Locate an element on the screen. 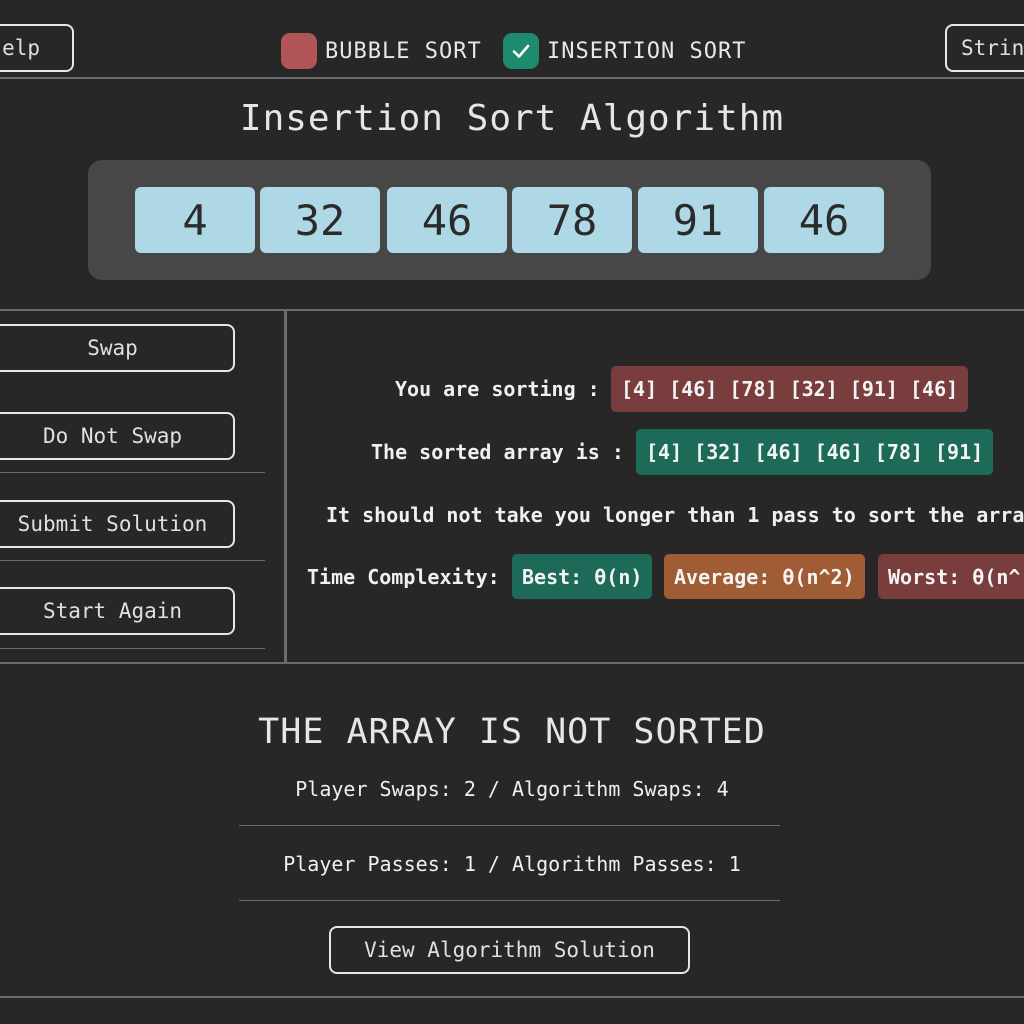 Image resolution: width=1024 pixels, height=1024 pixels. help-button: elp is located at coordinates (37, 48).